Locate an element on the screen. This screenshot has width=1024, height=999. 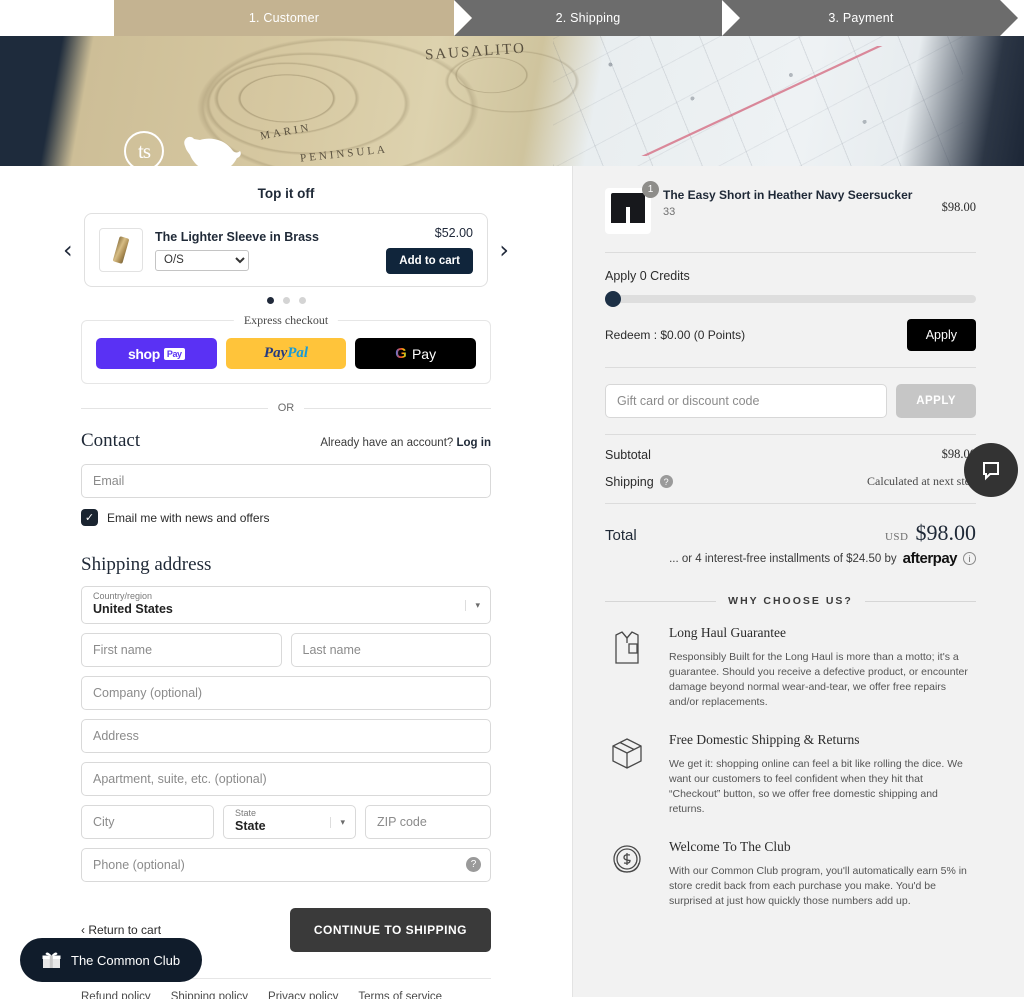
credits-slider-handle is located at coordinates (613, 299).